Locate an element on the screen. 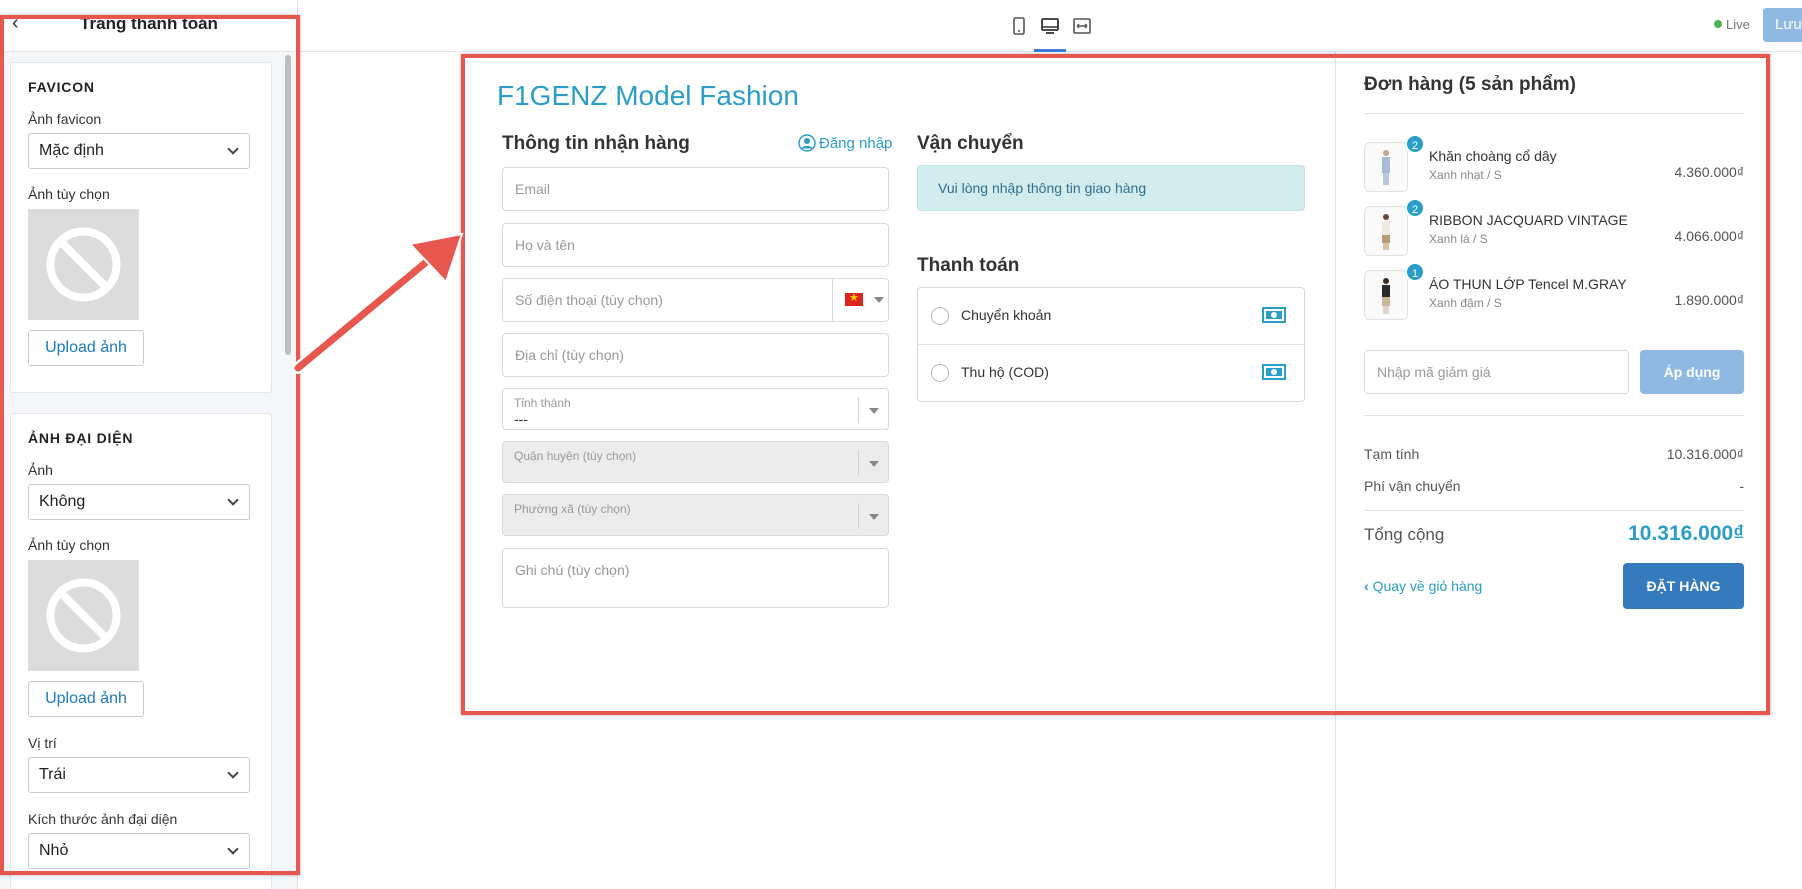  avatar-image-select: Không is located at coordinates (139, 502).